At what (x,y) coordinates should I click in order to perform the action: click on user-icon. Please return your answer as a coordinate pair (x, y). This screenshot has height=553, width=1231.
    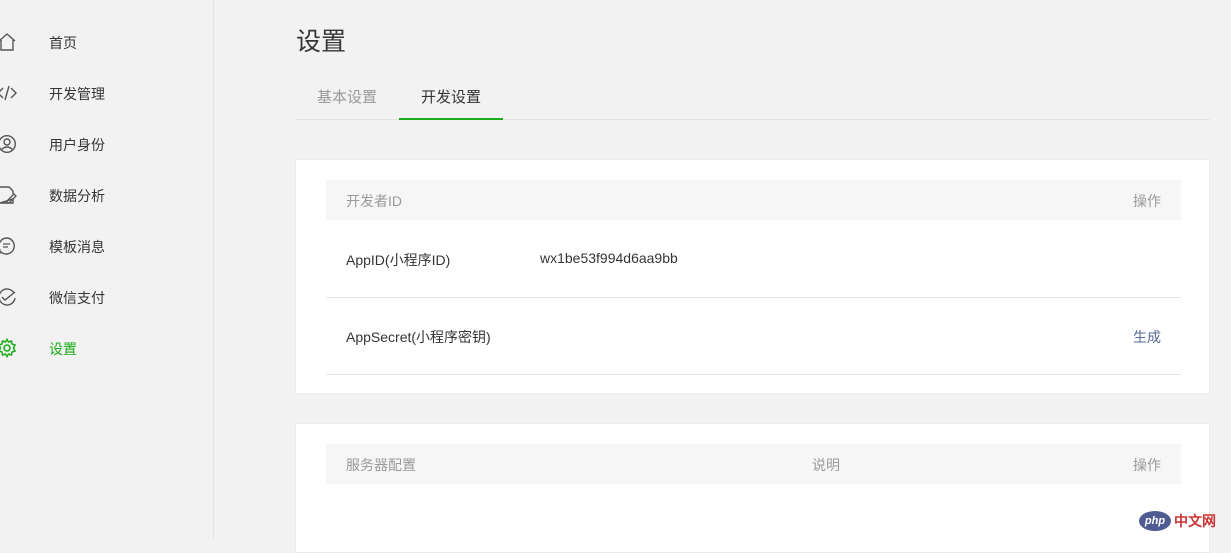
    Looking at the image, I should click on (9, 144).